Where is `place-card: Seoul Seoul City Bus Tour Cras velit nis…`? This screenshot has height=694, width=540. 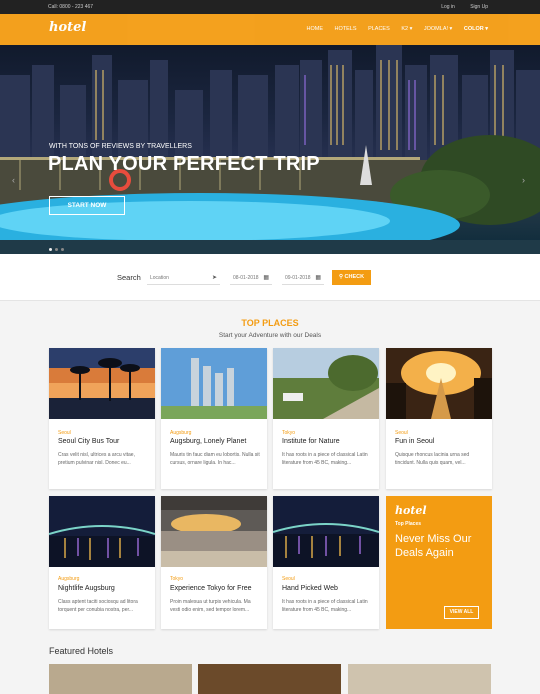
place-card: Seoul Seoul City Bus Tour Cras velit nis… is located at coordinates (102, 418).